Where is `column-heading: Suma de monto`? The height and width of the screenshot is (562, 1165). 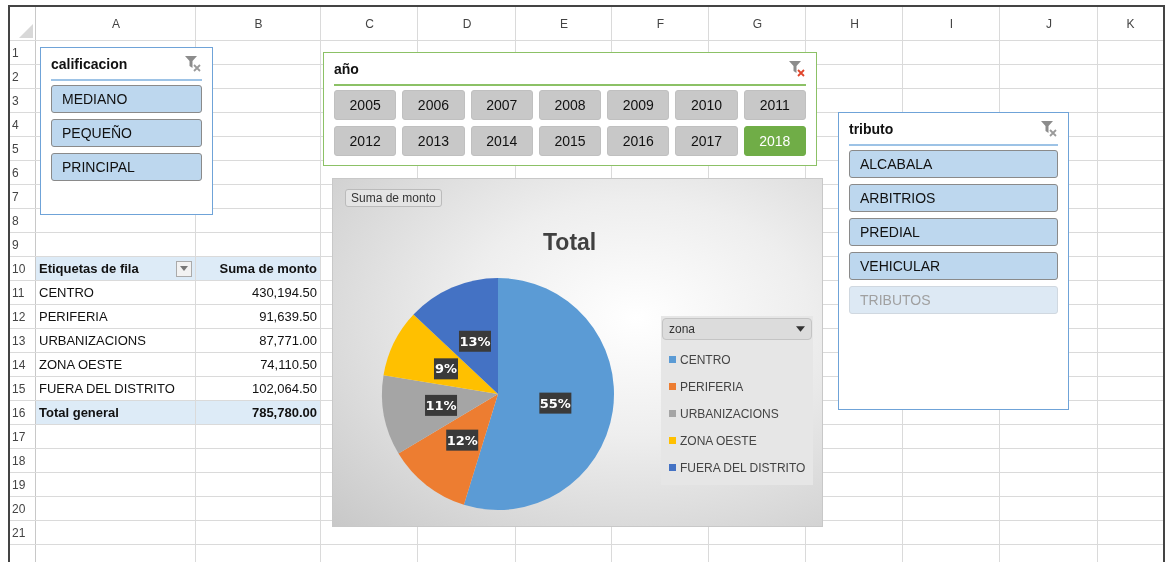 column-heading: Suma de monto is located at coordinates (268, 268).